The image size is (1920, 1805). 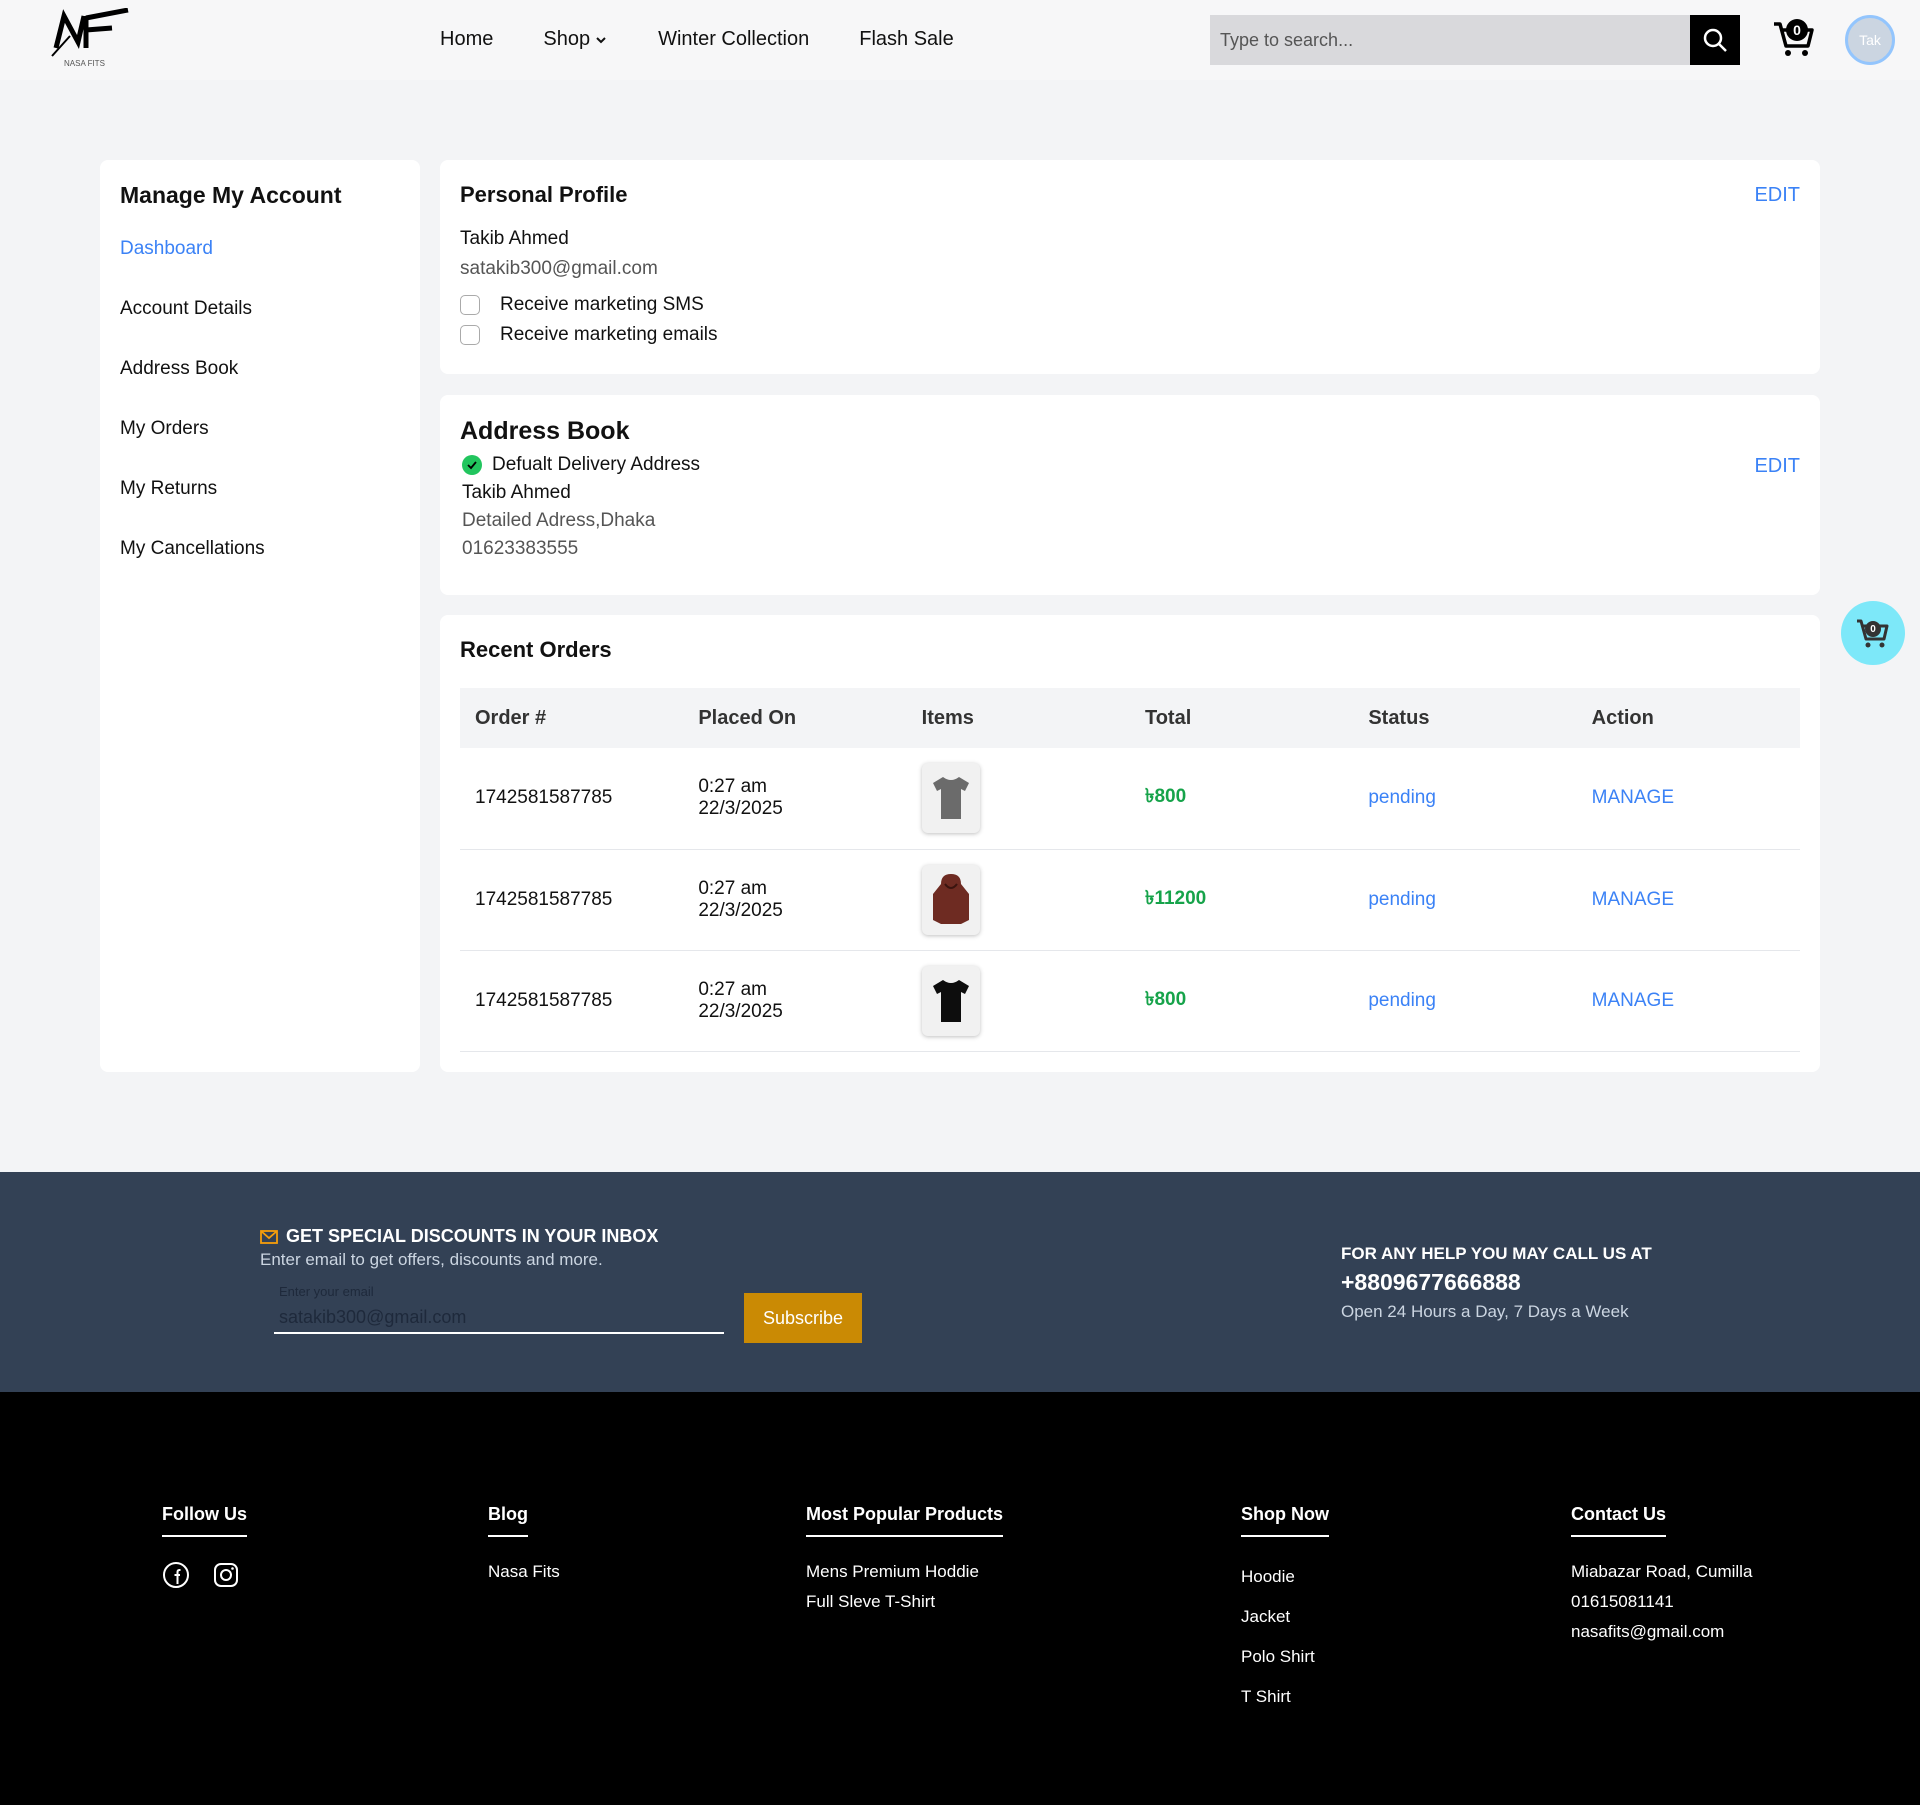 I want to click on nav-home-label: Home, so click(x=467, y=39).